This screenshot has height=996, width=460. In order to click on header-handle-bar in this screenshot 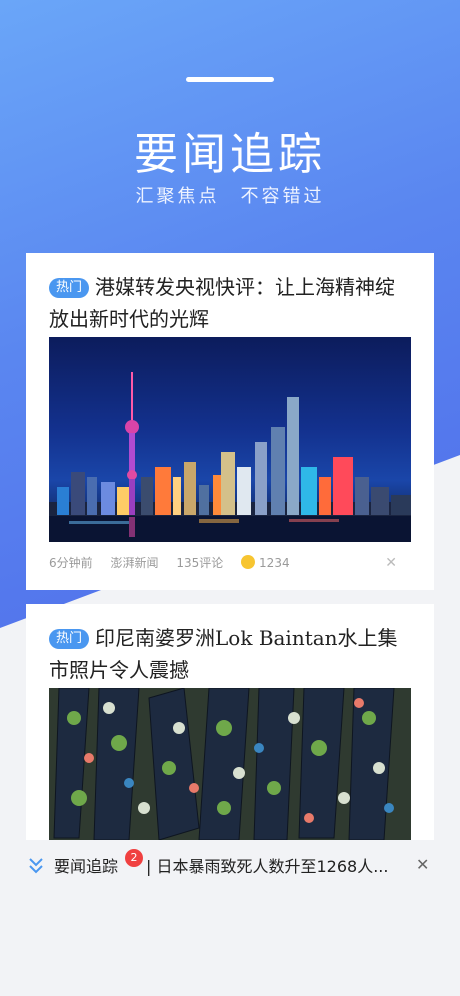, I will do `click(230, 79)`.